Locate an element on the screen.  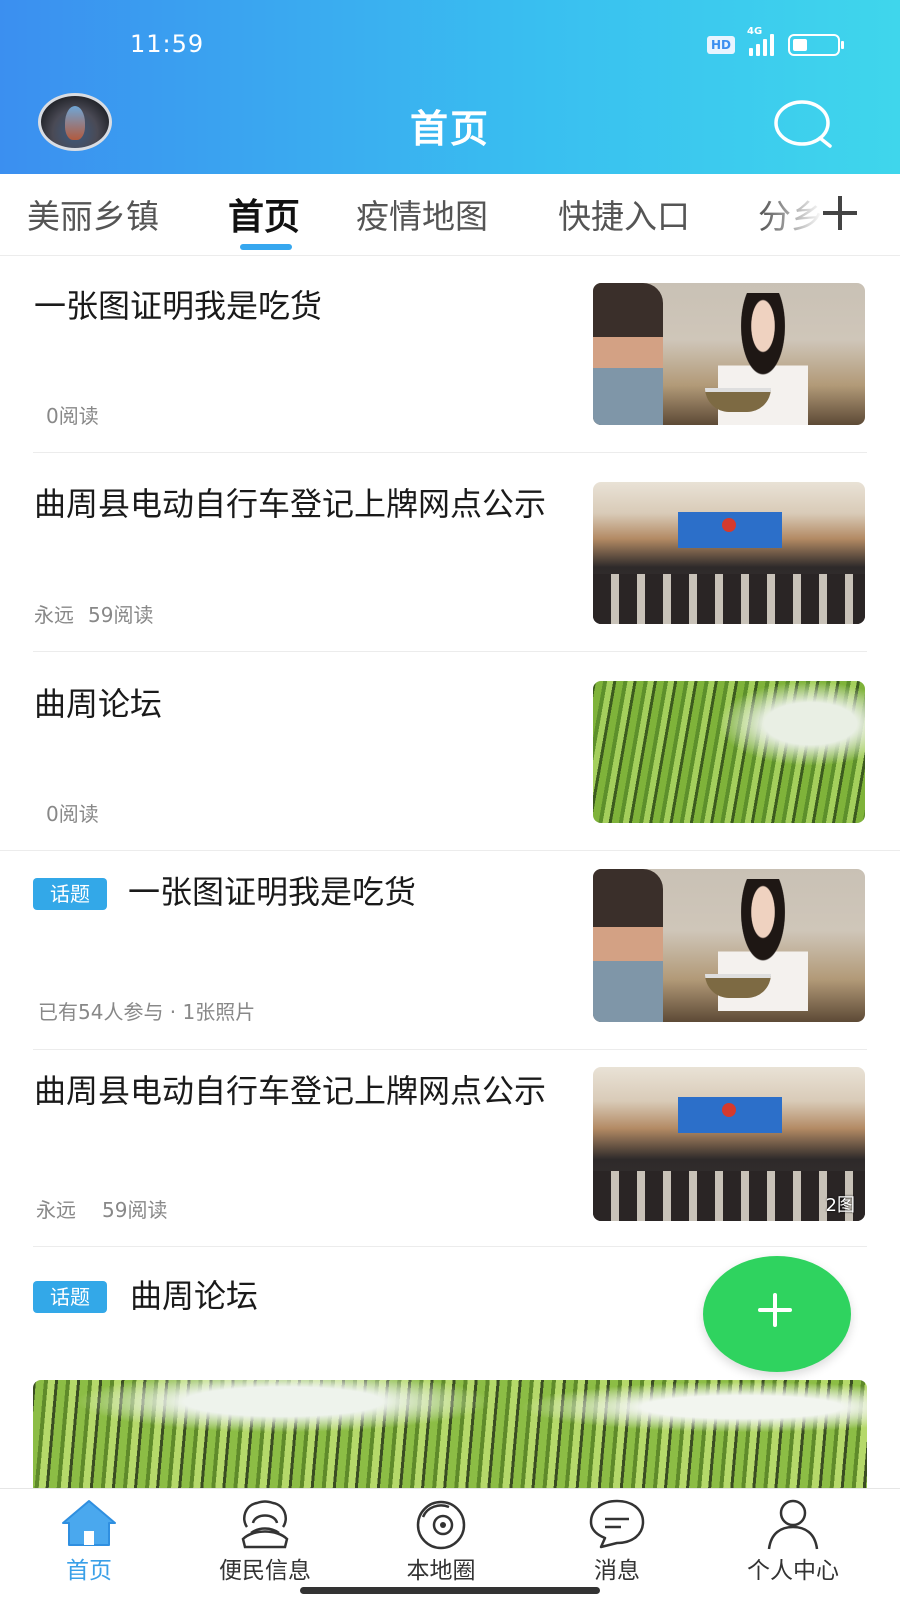
nav-label: 便民信息 is located at coordinates (265, 1571).